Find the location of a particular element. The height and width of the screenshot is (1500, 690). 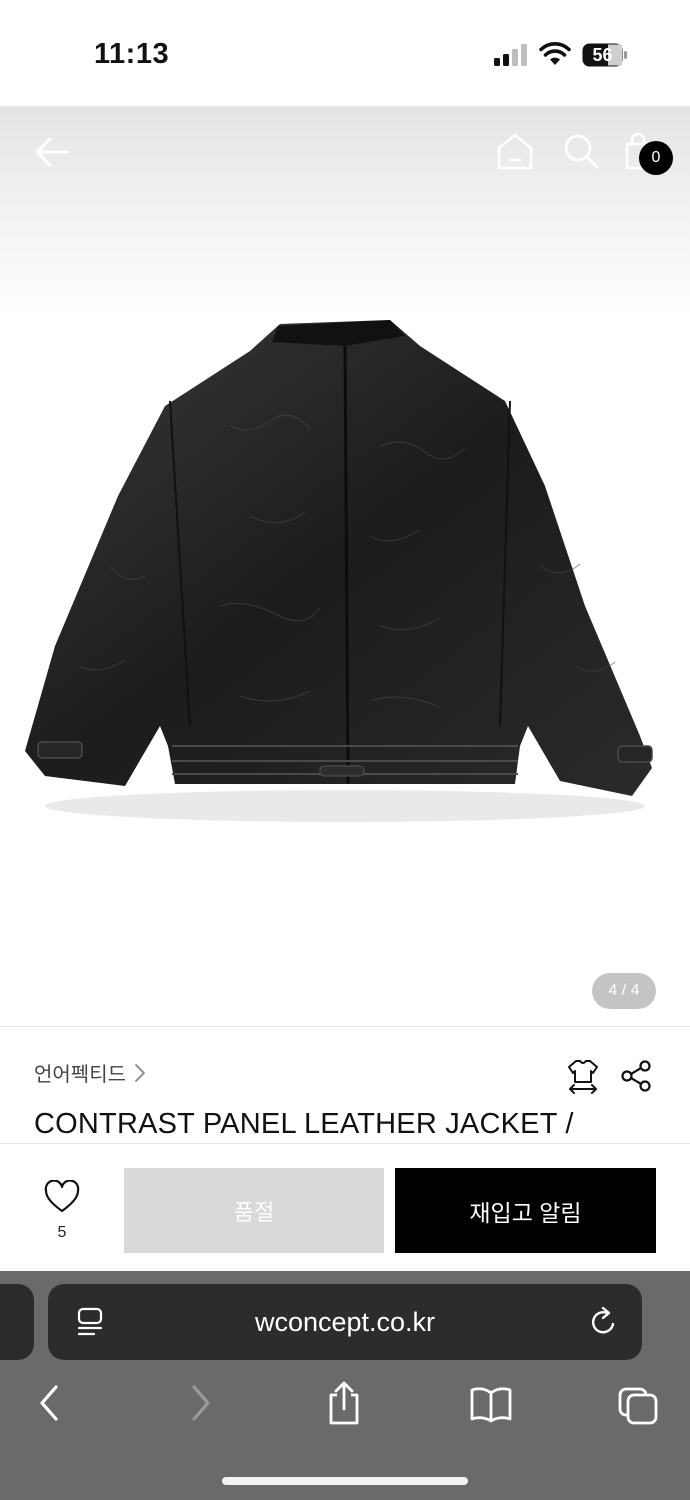

share-icon is located at coordinates (636, 1076).